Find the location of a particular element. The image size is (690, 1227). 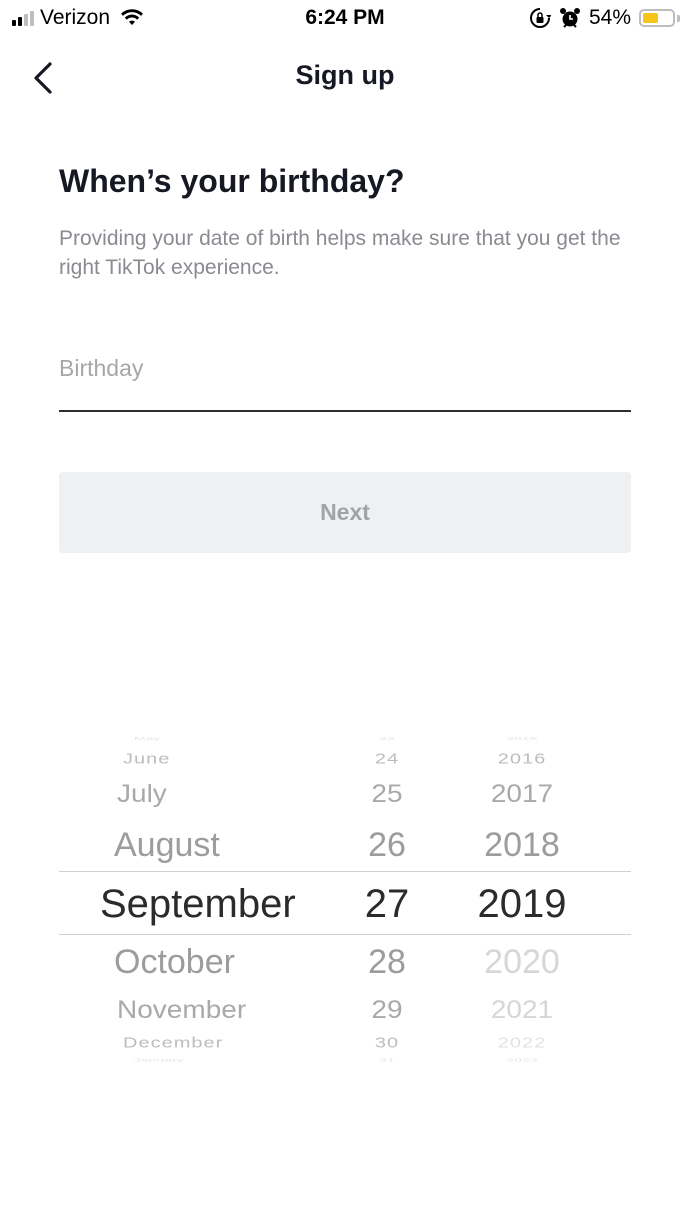

battery-percent: 54% is located at coordinates (609, 17).